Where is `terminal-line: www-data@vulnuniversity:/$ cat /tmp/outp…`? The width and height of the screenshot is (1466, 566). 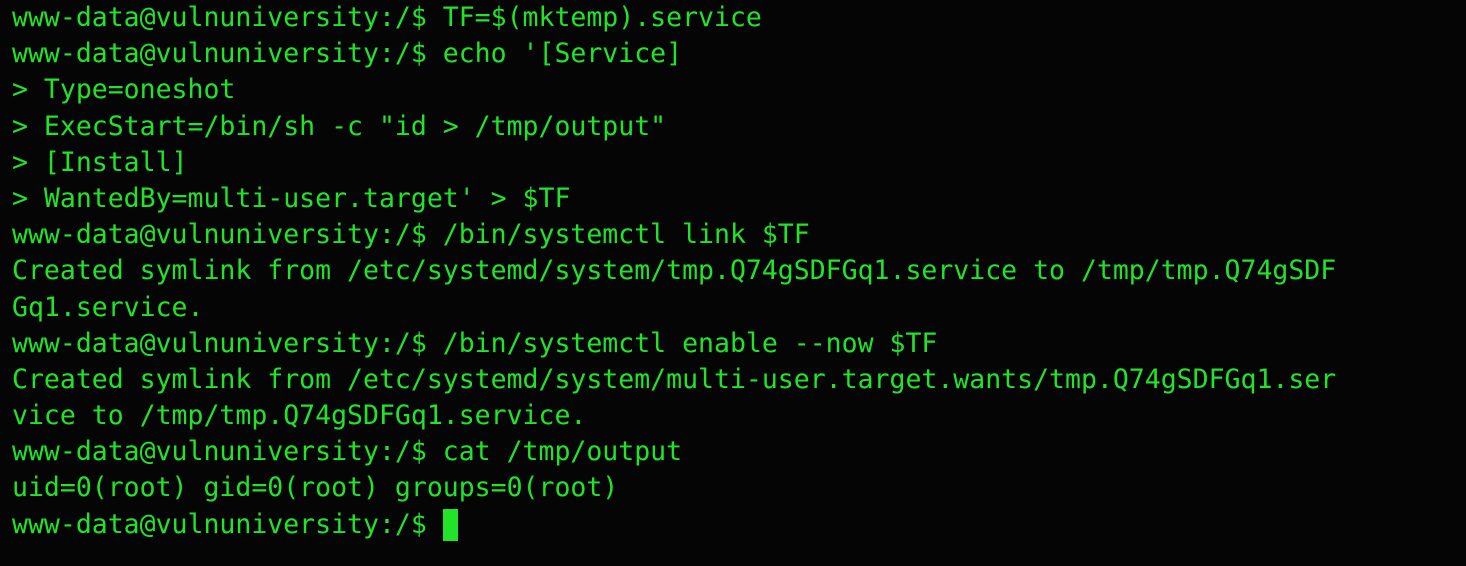 terminal-line: www-data@vulnuniversity:/$ cat /tmp/outp… is located at coordinates (347, 452).